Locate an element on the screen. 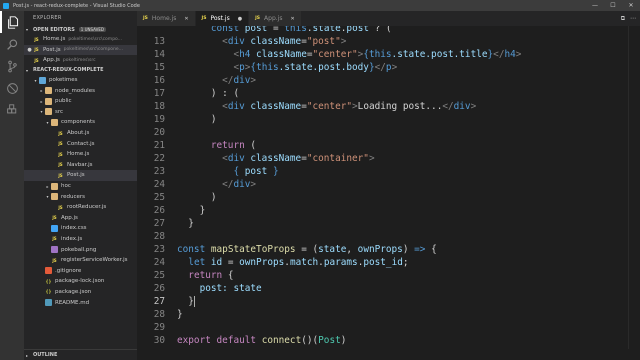 This screenshot has height=360, width=640. more-actions-icon: ⋯ is located at coordinates (633, 18).